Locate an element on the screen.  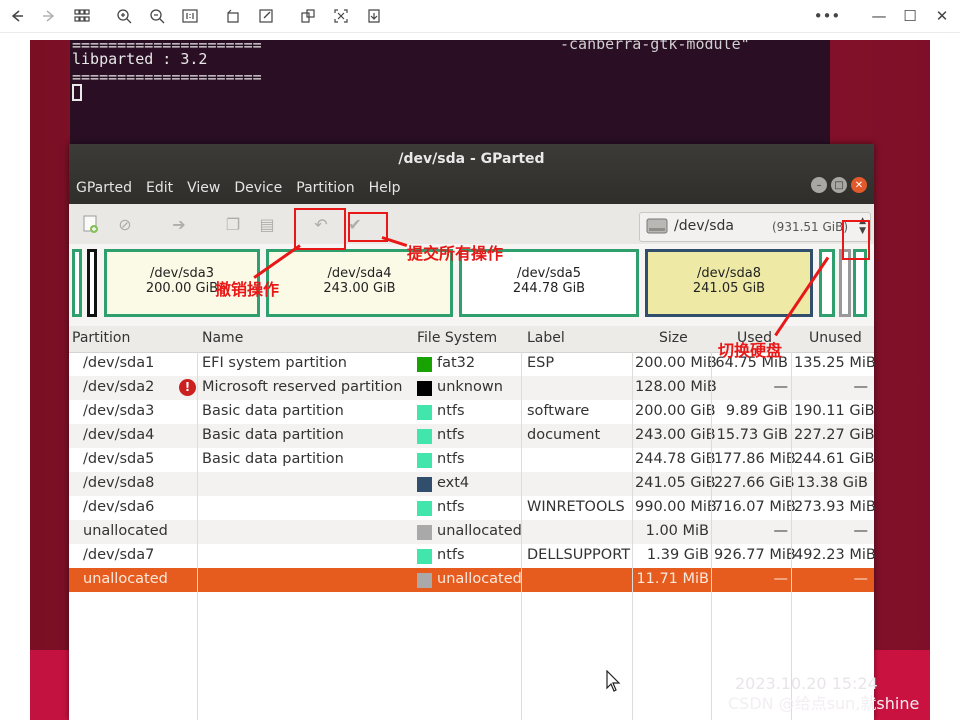
partition-block-size: 244.78 GiB is located at coordinates (549, 288).